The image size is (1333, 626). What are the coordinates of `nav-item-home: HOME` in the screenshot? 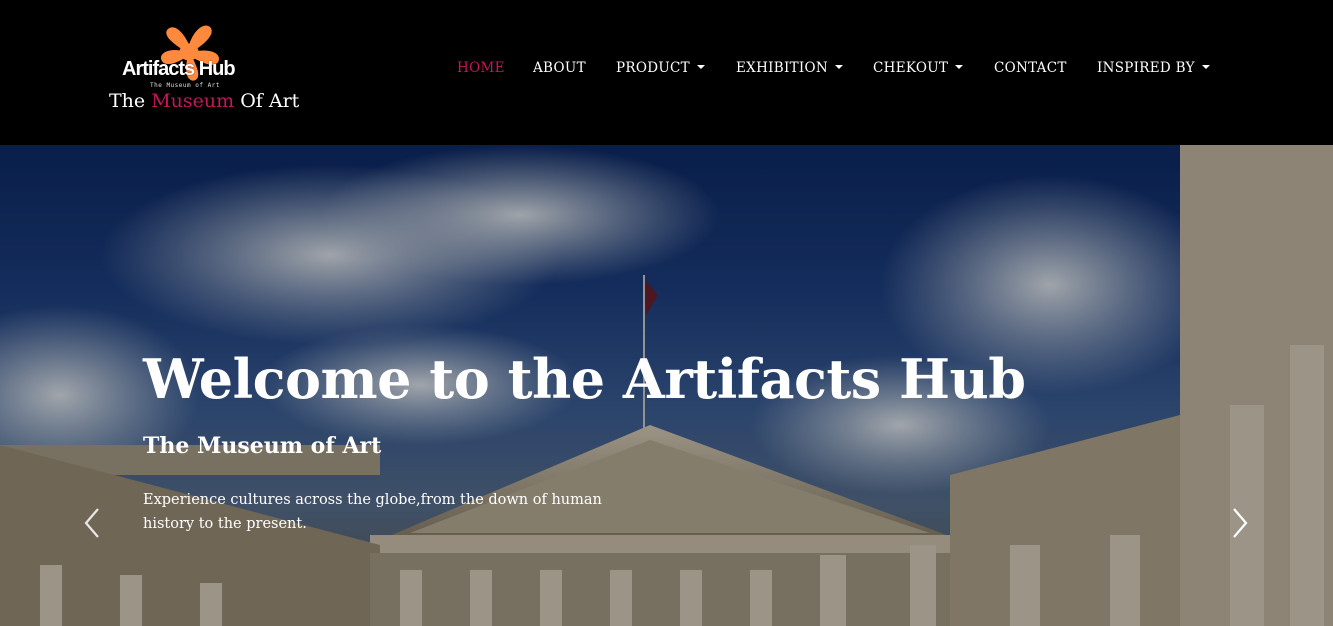 It's located at (481, 68).